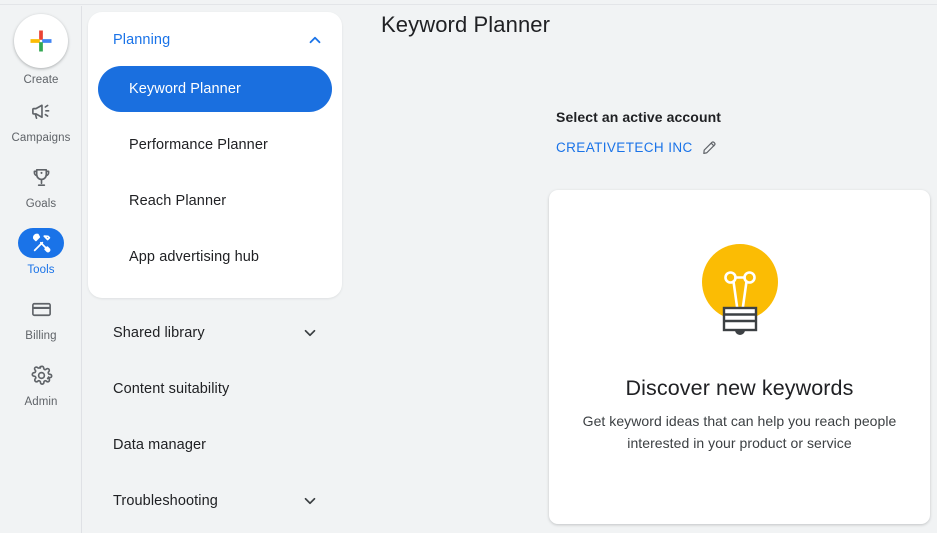 This screenshot has height=533, width=937. What do you see at coordinates (624, 147) in the screenshot?
I see `active-account-link: CREATIVETECH INC` at bounding box center [624, 147].